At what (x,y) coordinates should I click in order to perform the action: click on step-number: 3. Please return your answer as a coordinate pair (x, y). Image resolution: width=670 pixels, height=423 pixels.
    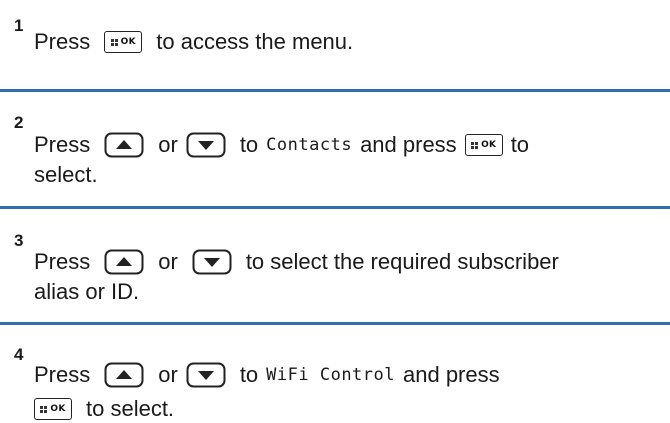
    Looking at the image, I should click on (19, 240).